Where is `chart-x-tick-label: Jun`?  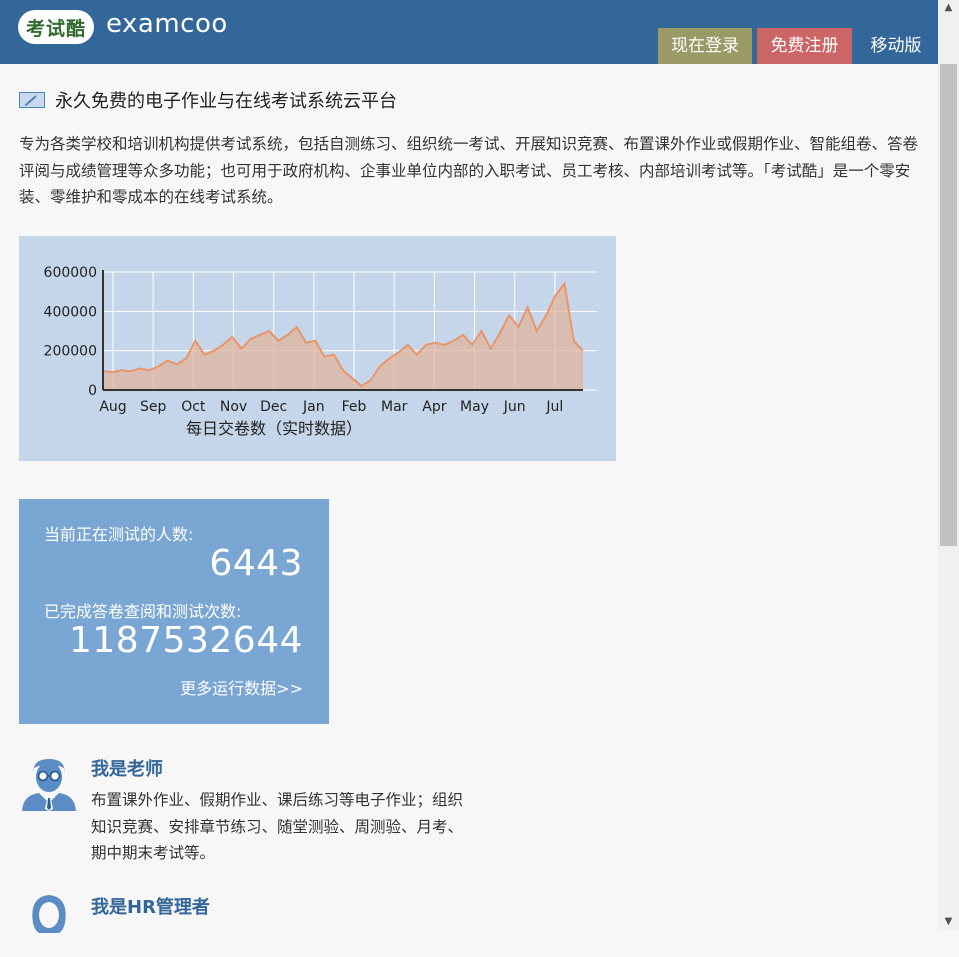 chart-x-tick-label: Jun is located at coordinates (514, 407).